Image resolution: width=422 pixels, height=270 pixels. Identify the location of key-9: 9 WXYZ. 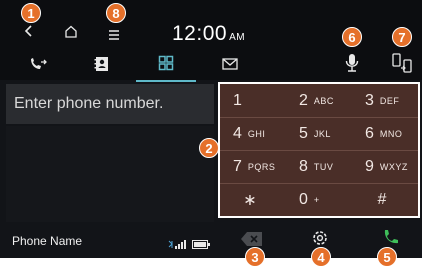
(385, 166).